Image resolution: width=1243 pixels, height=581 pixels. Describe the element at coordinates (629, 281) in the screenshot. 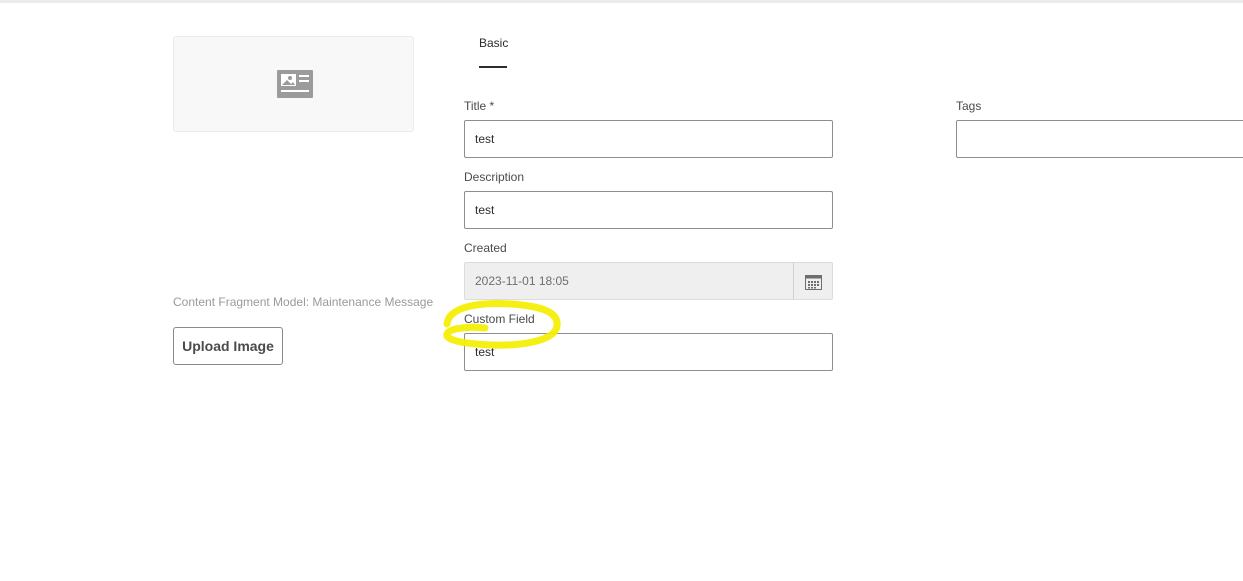

I see `created-date-field` at that location.